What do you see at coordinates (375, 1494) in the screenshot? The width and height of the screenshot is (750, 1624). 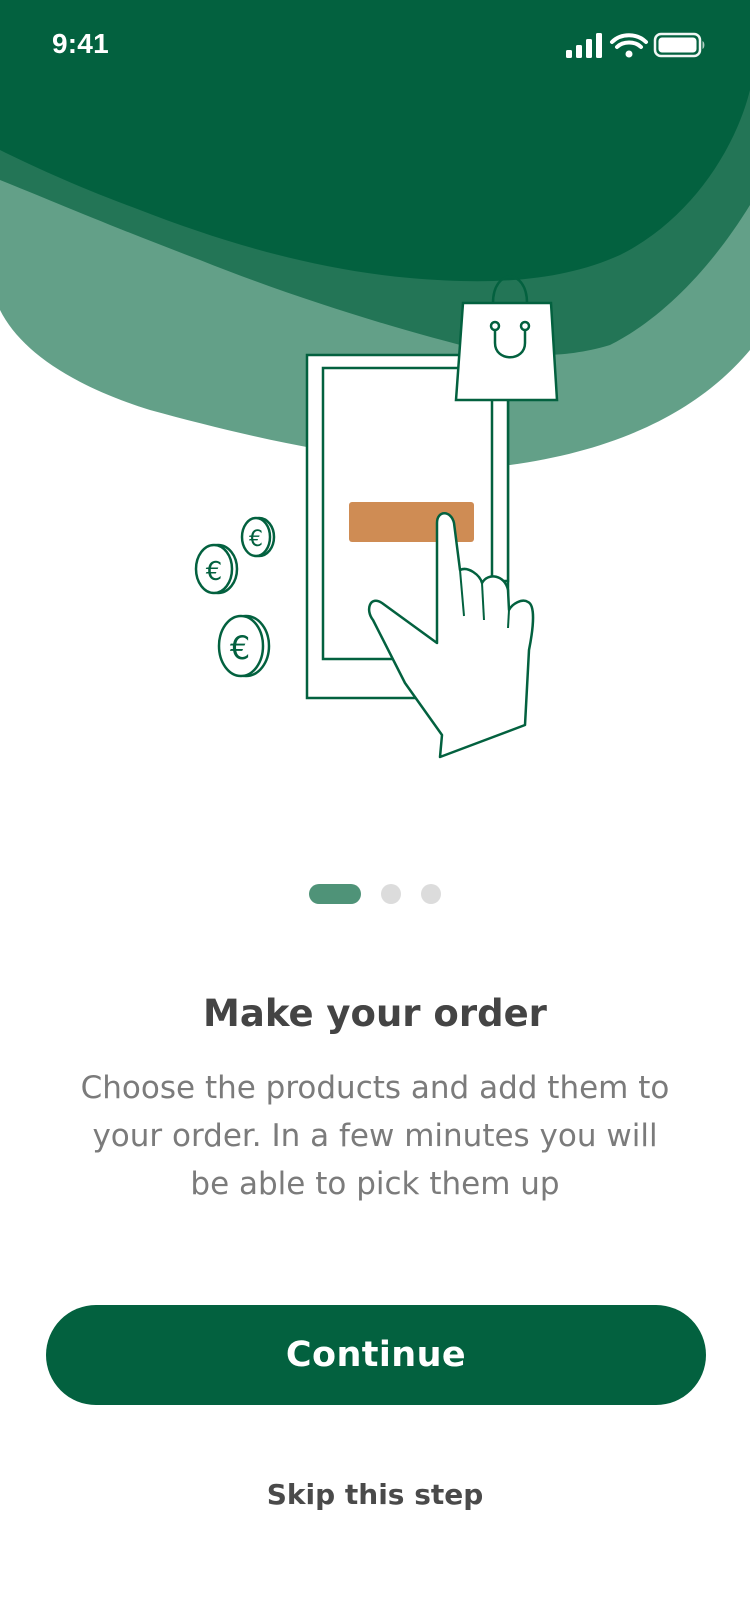 I see `skip-step-link: Skip this step` at bounding box center [375, 1494].